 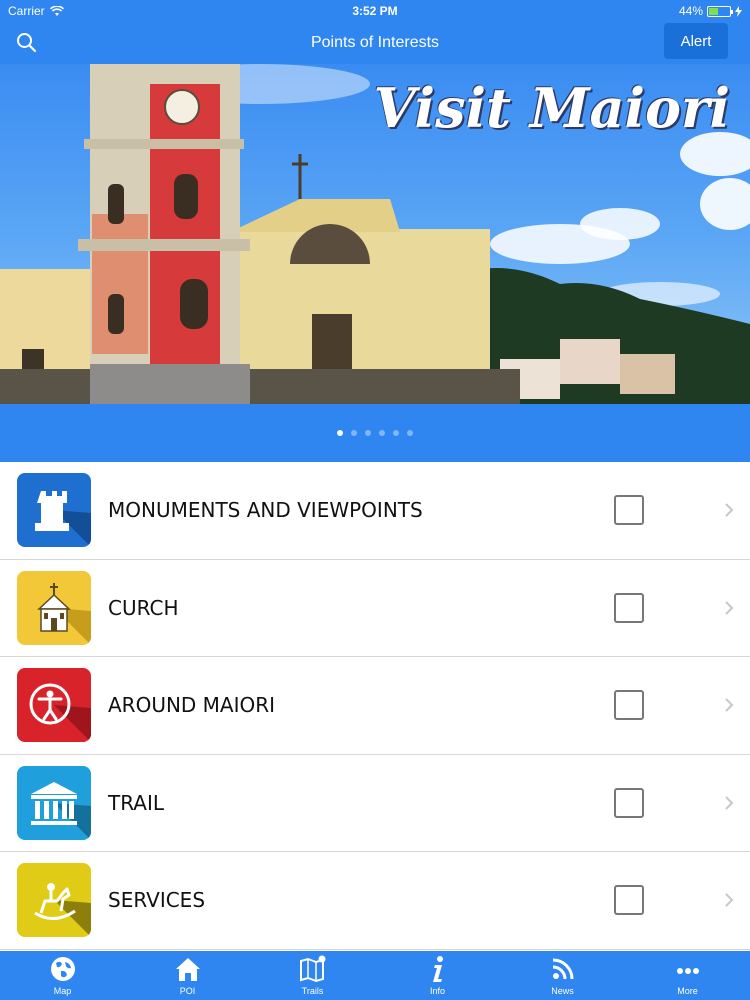 I want to click on battery-percent: 44%, so click(x=690, y=11).